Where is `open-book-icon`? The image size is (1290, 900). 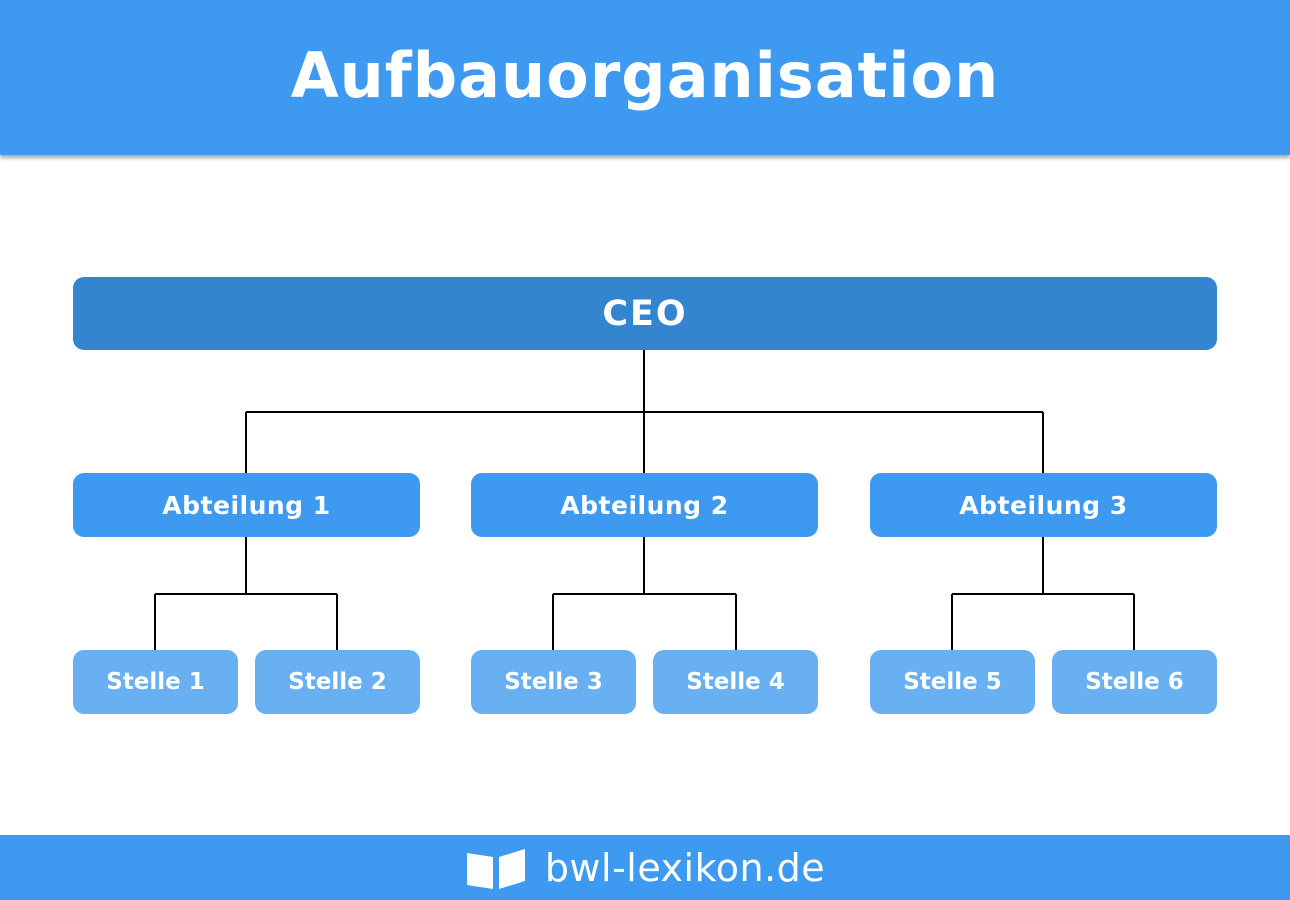
open-book-icon is located at coordinates (495, 868).